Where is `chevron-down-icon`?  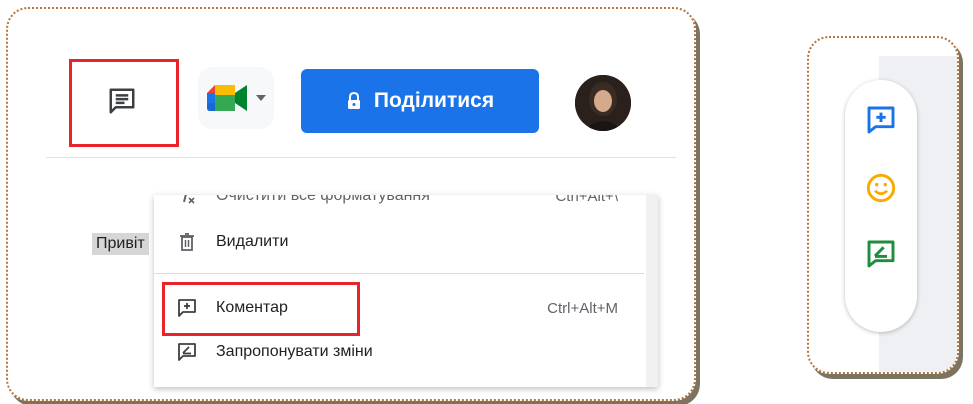 chevron-down-icon is located at coordinates (261, 98).